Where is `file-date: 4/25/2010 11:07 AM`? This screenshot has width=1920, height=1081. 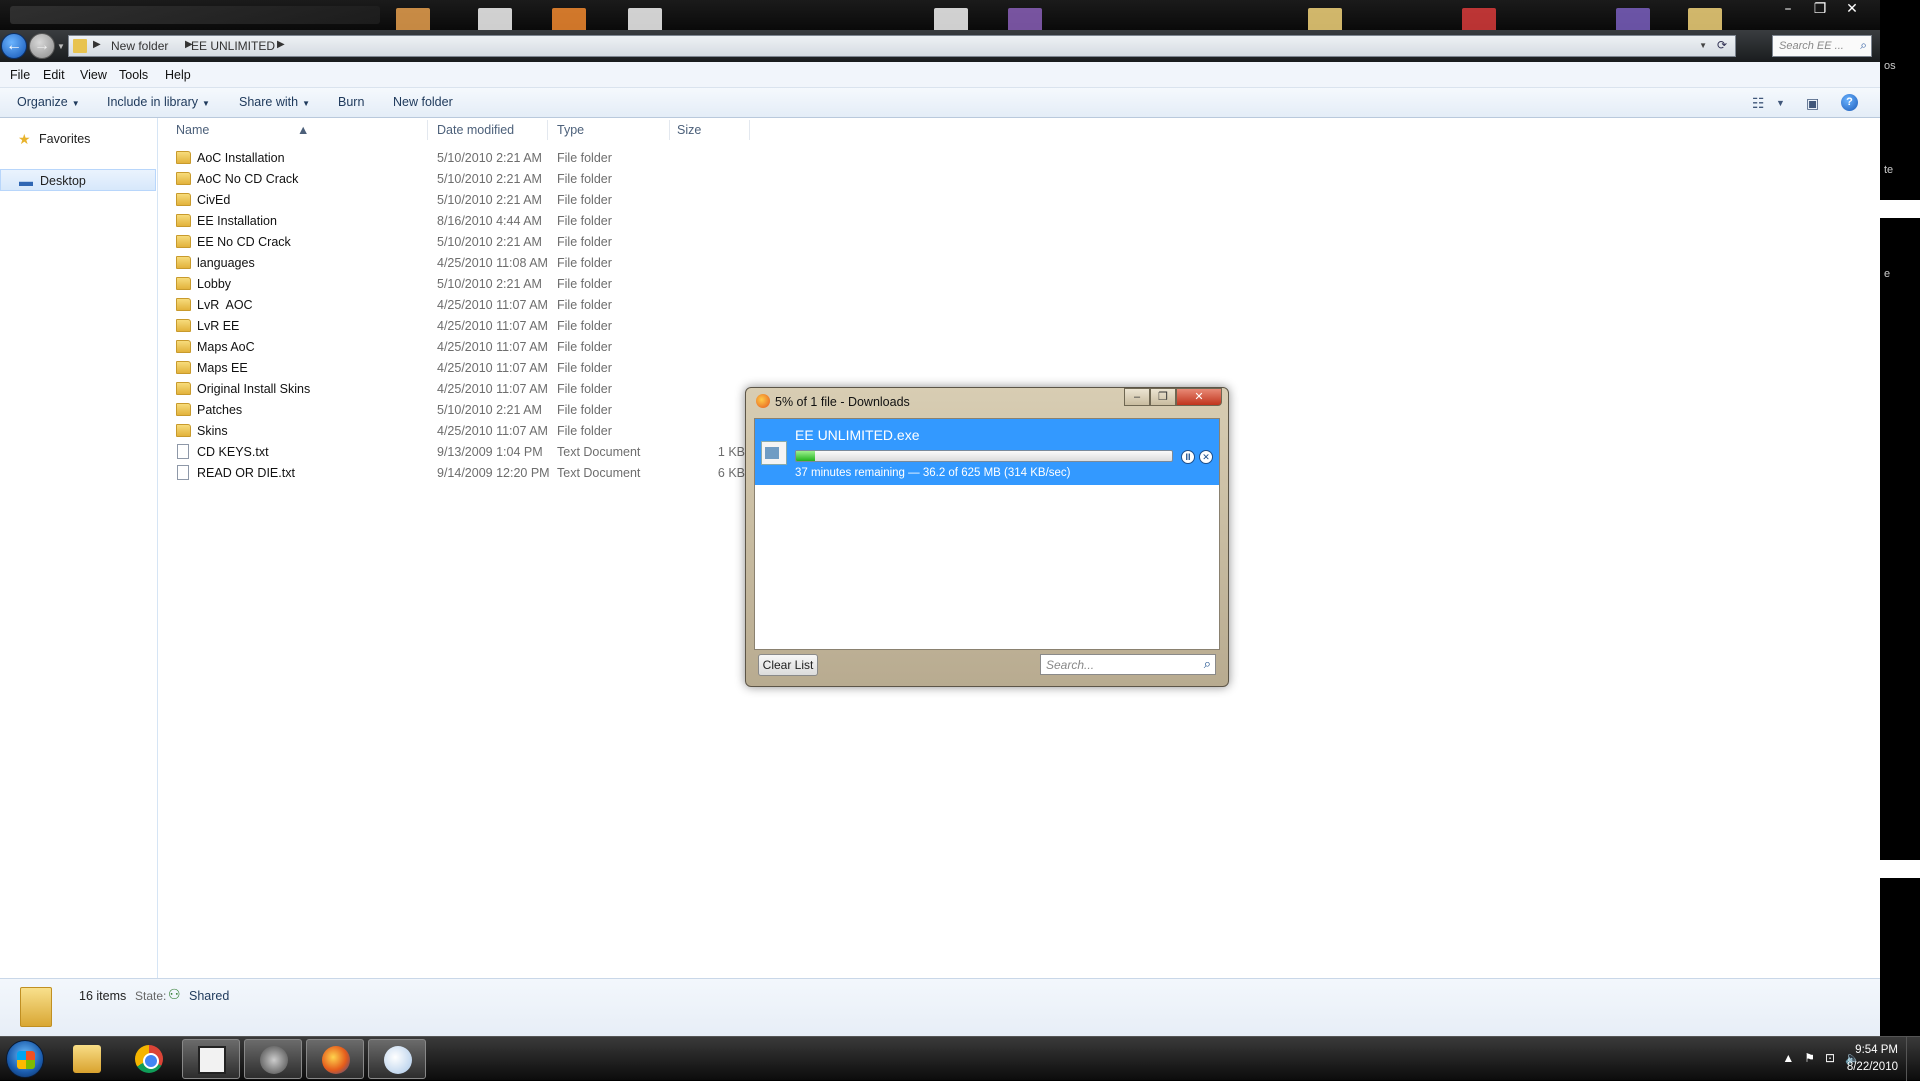 file-date: 4/25/2010 11:07 AM is located at coordinates (492, 326).